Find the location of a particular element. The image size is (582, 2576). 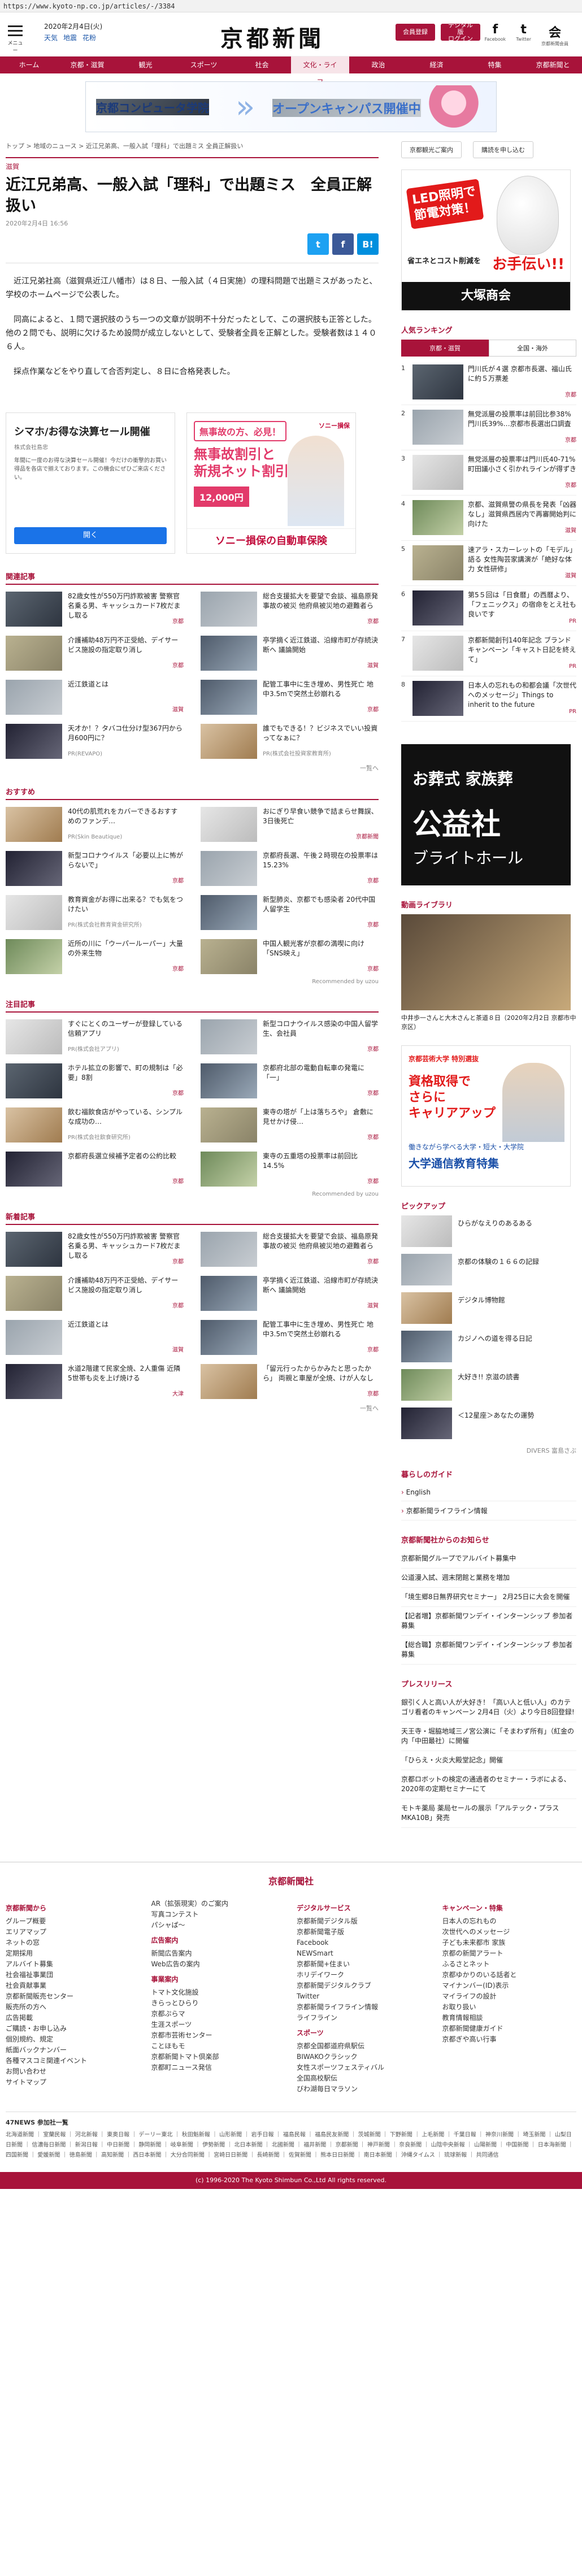

digital-login-button: デジタル版 ログイン is located at coordinates (460, 32).